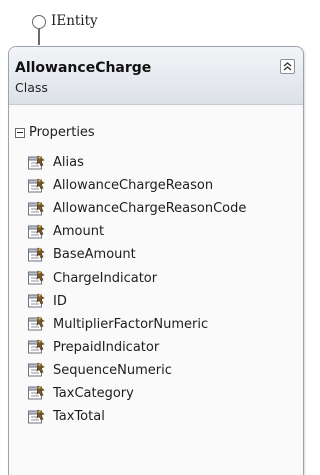  What do you see at coordinates (20, 132) in the screenshot?
I see `collapse-minus-icon` at bounding box center [20, 132].